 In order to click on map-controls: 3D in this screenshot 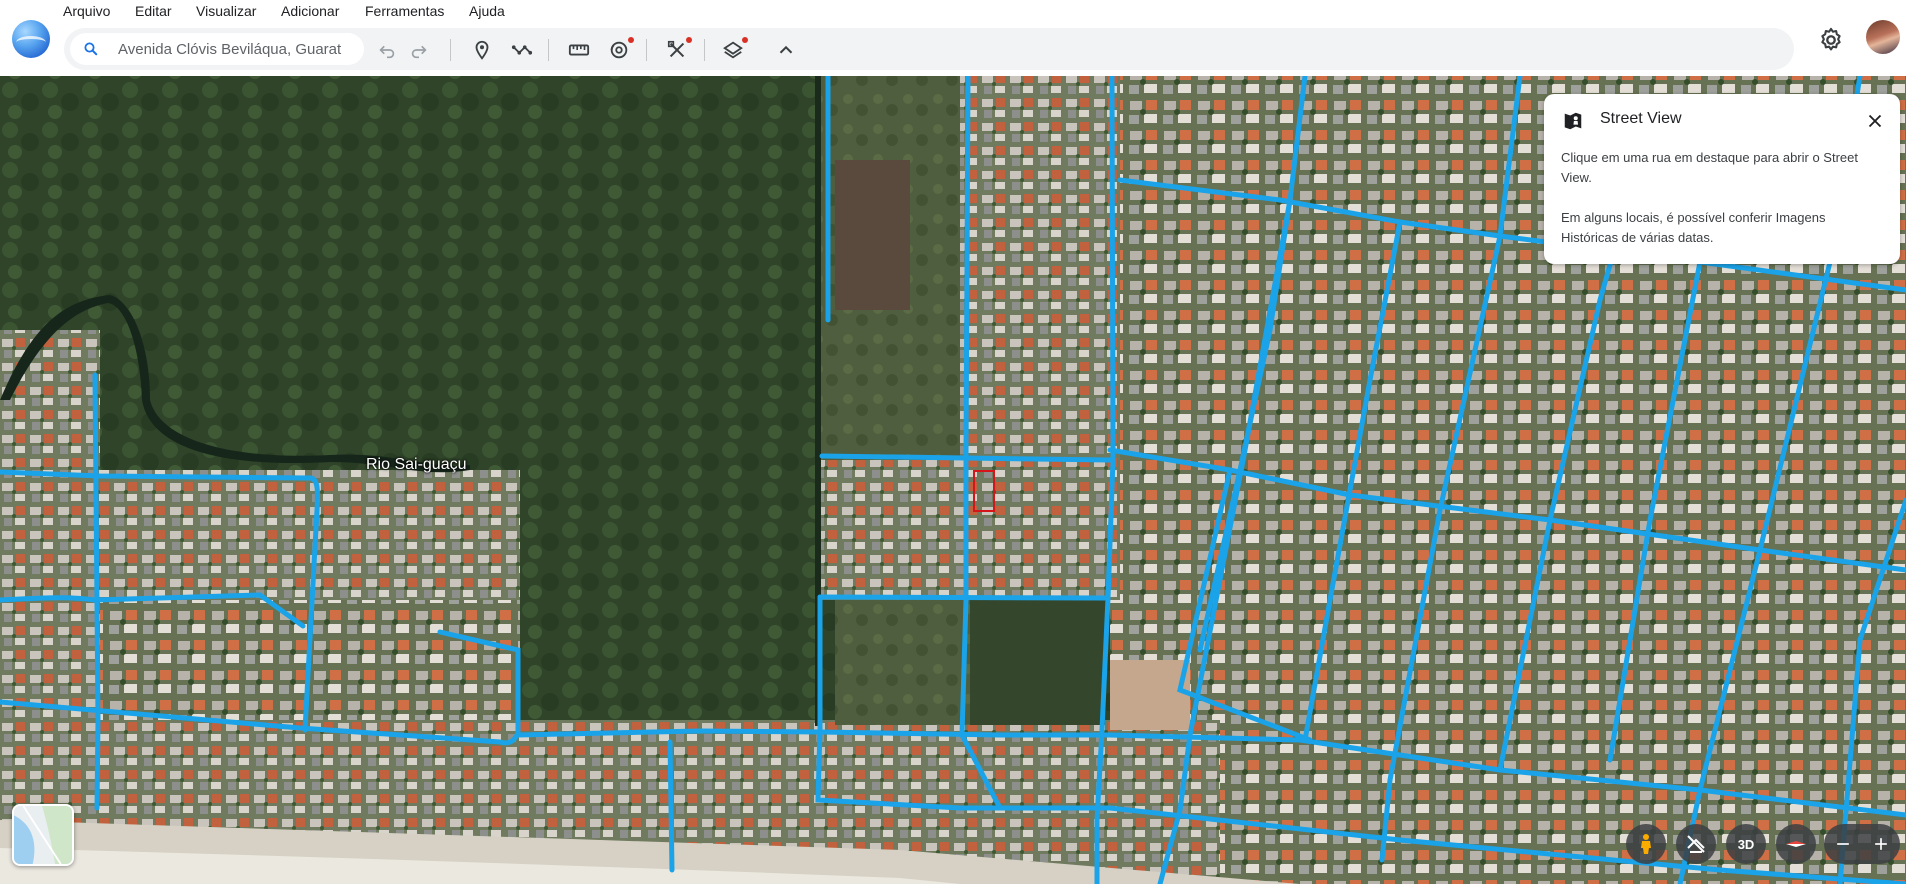, I will do `click(1764, 845)`.